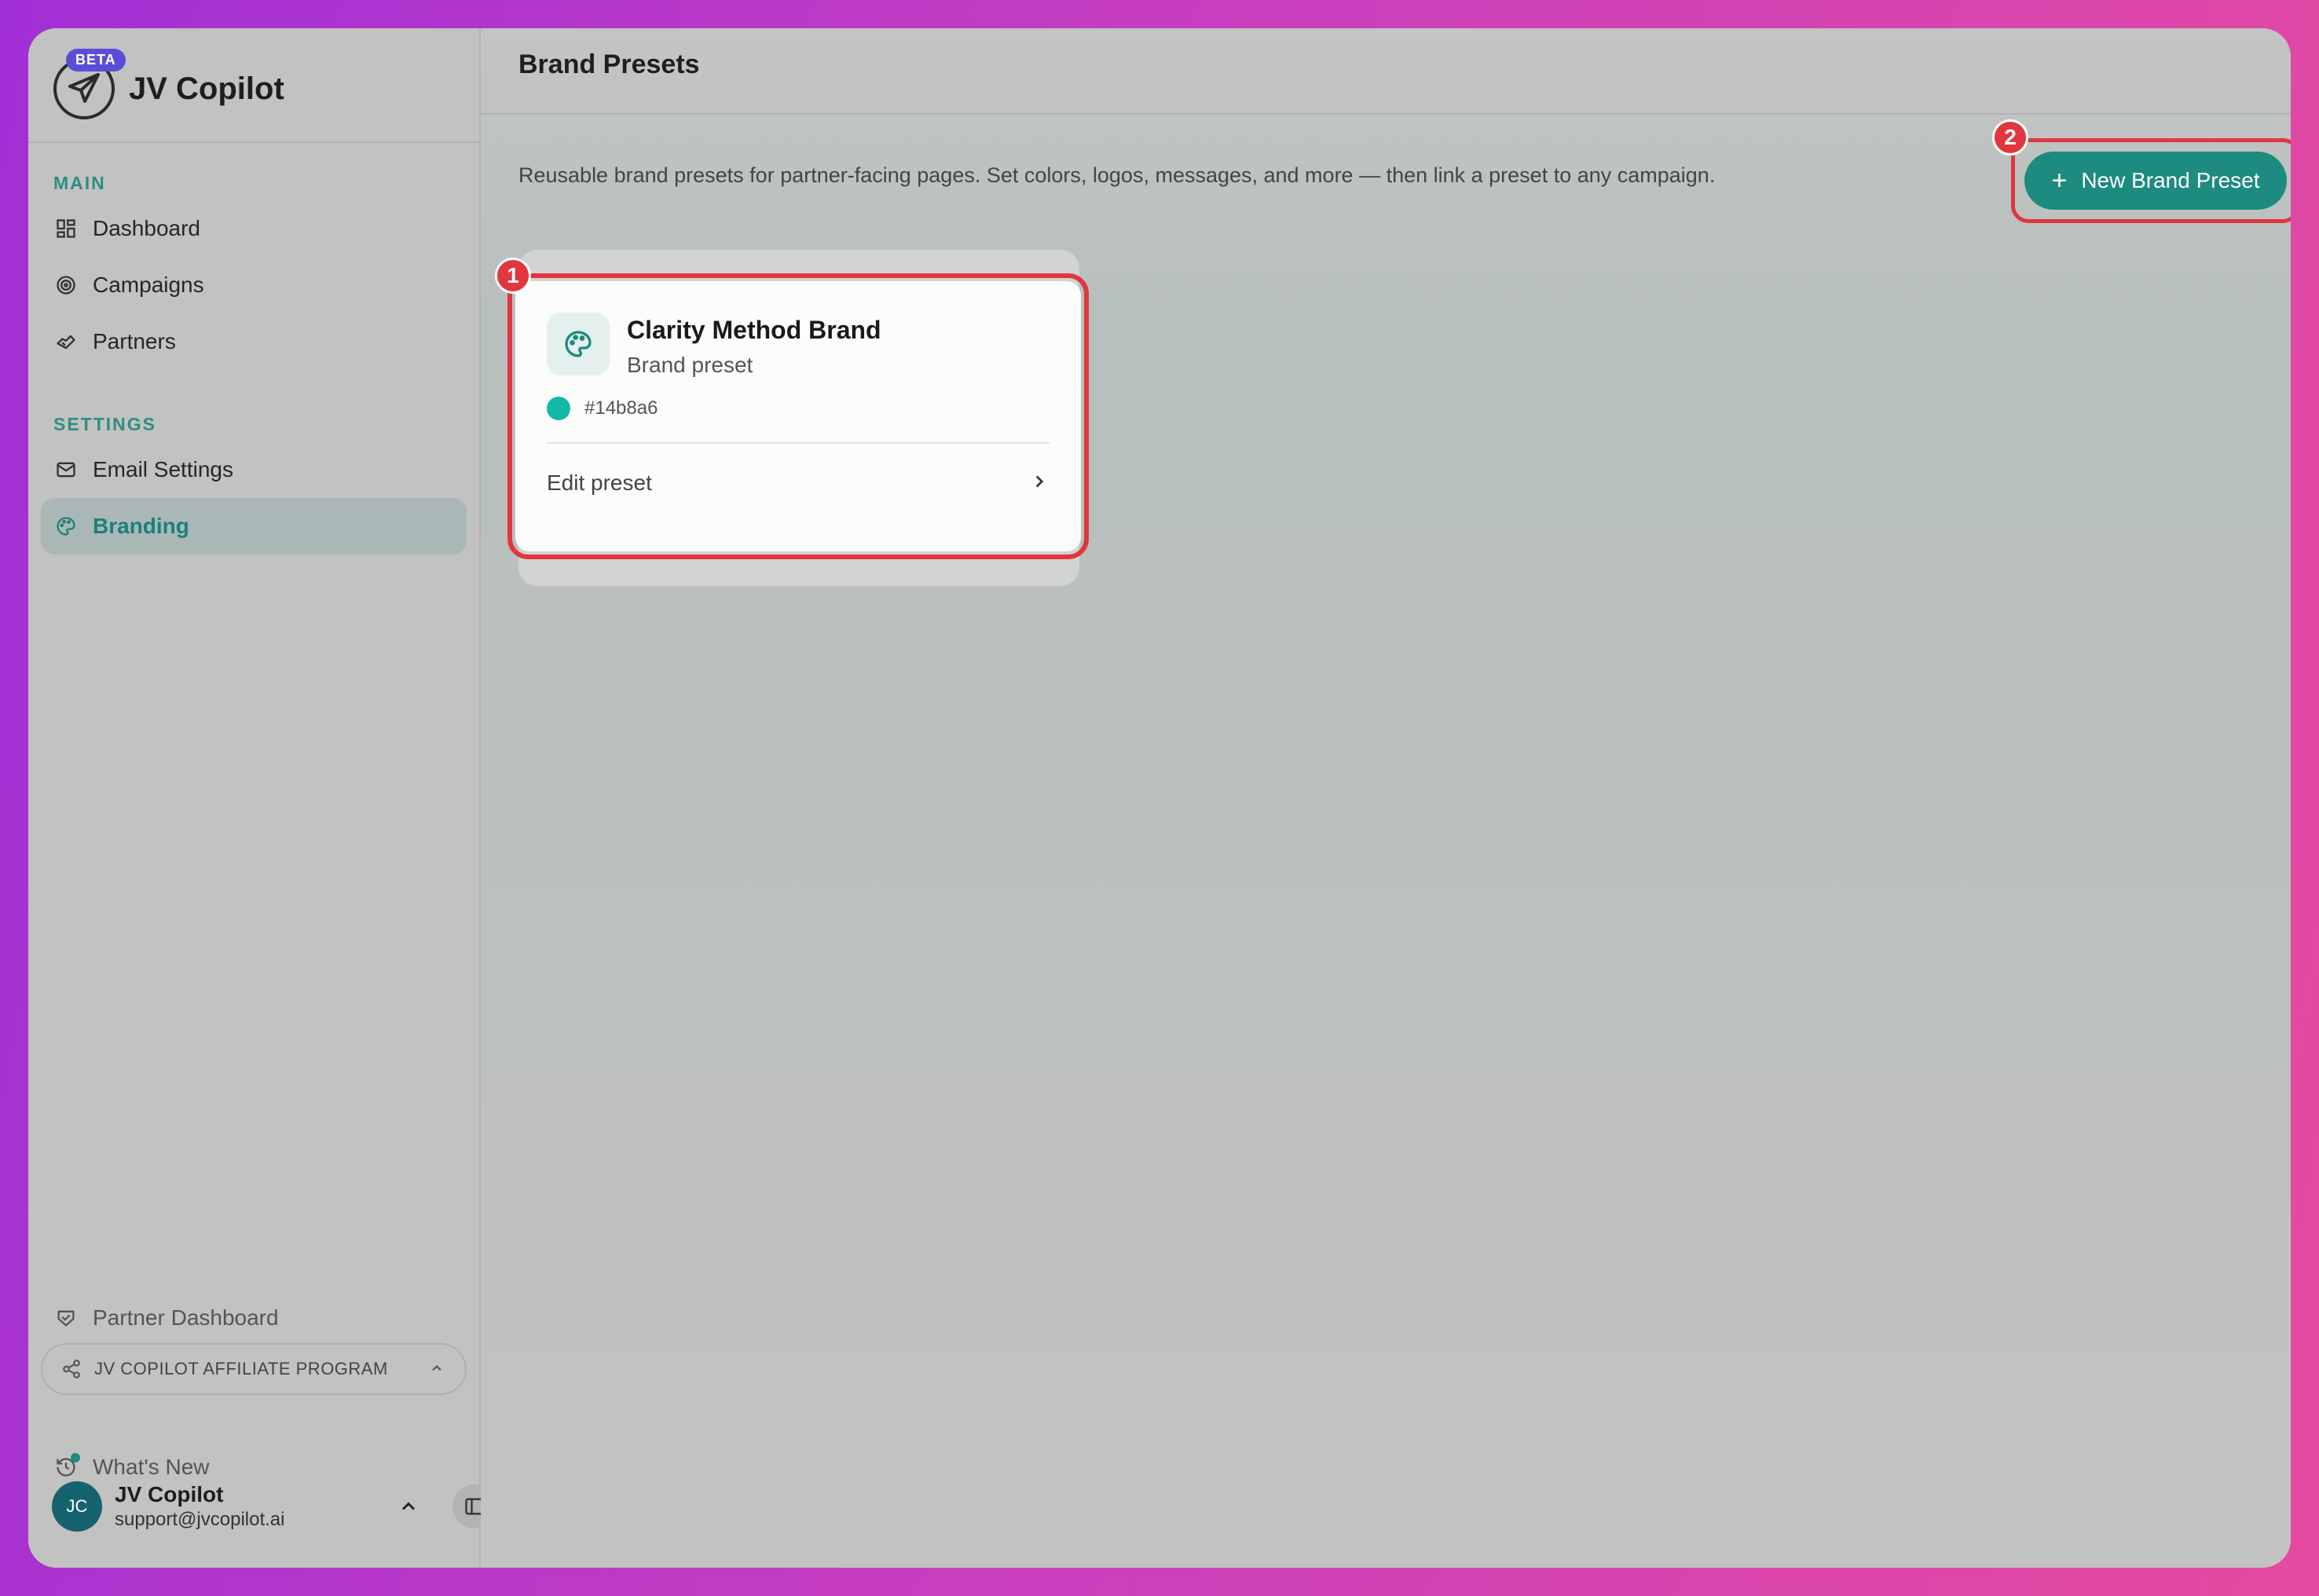  I want to click on share-icon, so click(71, 1369).